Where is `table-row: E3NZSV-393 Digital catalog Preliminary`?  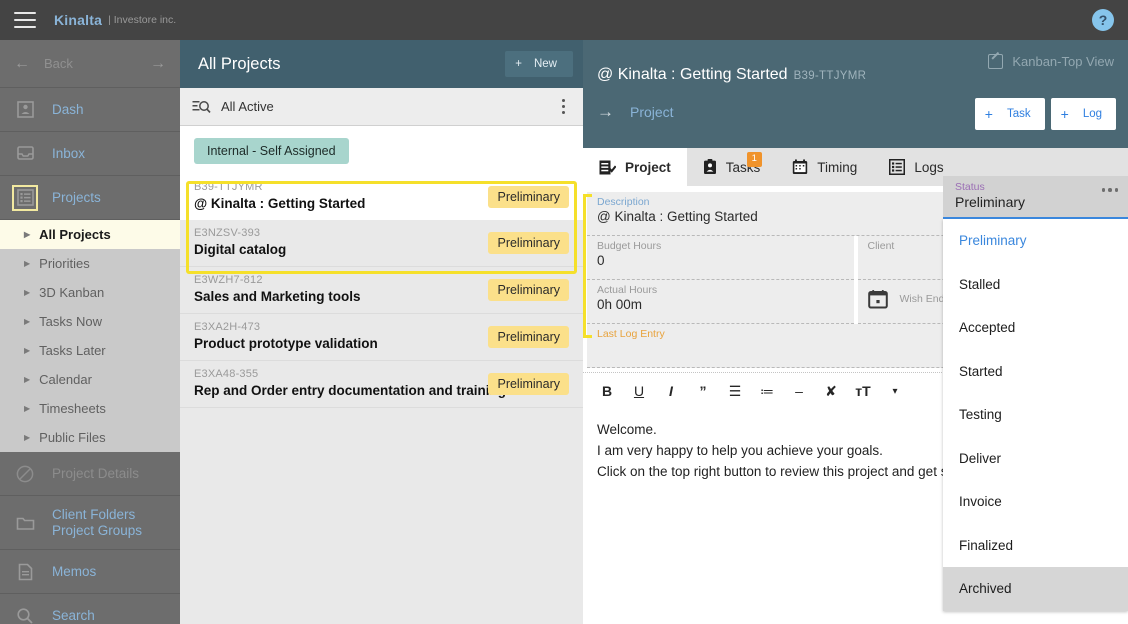
table-row: E3NZSV-393 Digital catalog Preliminary is located at coordinates (381, 243).